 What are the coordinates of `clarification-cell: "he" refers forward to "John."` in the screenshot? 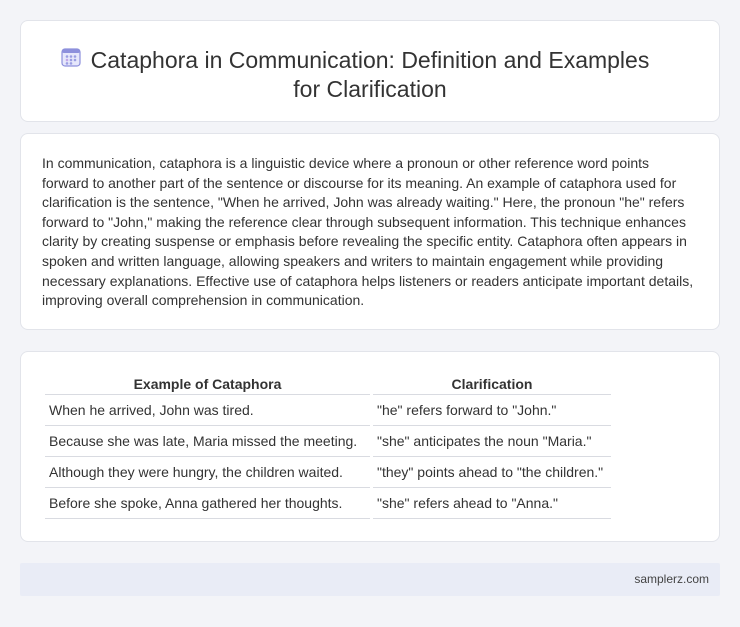 It's located at (492, 410).